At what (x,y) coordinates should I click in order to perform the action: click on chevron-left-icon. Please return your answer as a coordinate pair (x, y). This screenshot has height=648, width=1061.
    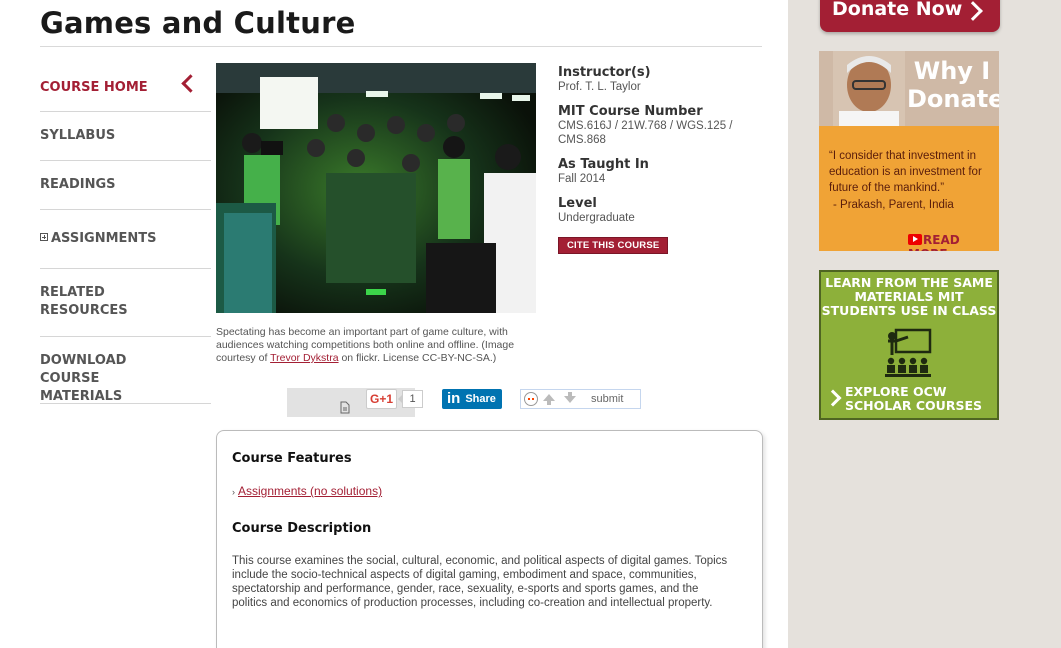
    Looking at the image, I should click on (190, 83).